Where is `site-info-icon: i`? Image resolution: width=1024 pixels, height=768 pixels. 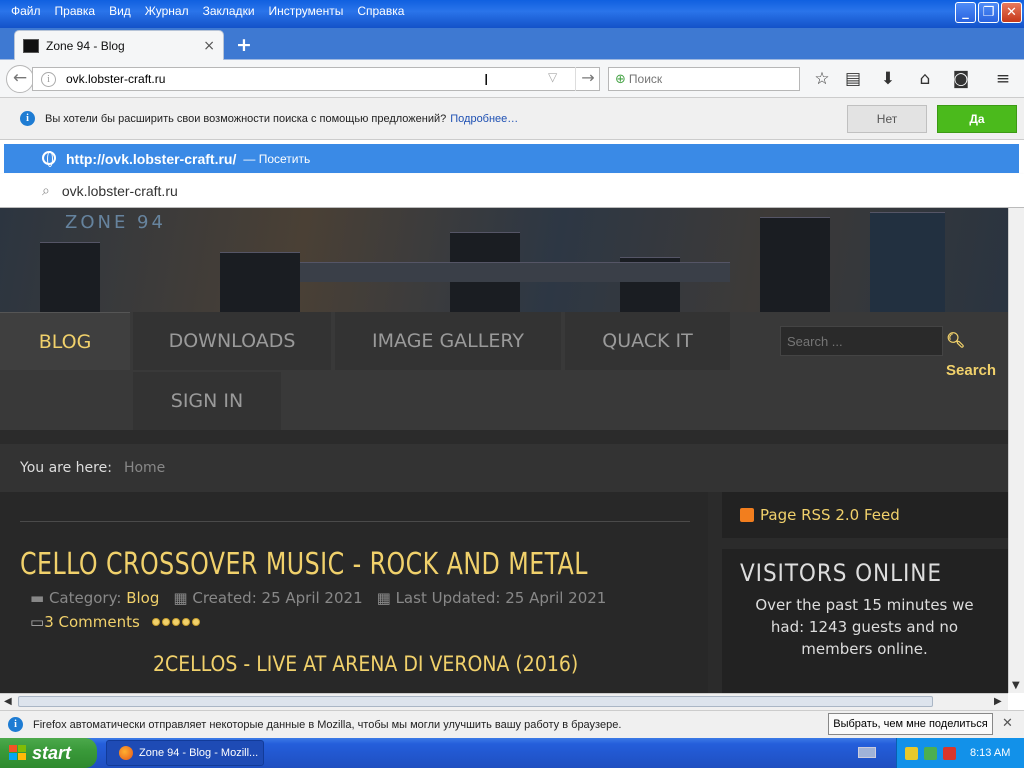 site-info-icon: i is located at coordinates (48, 79).